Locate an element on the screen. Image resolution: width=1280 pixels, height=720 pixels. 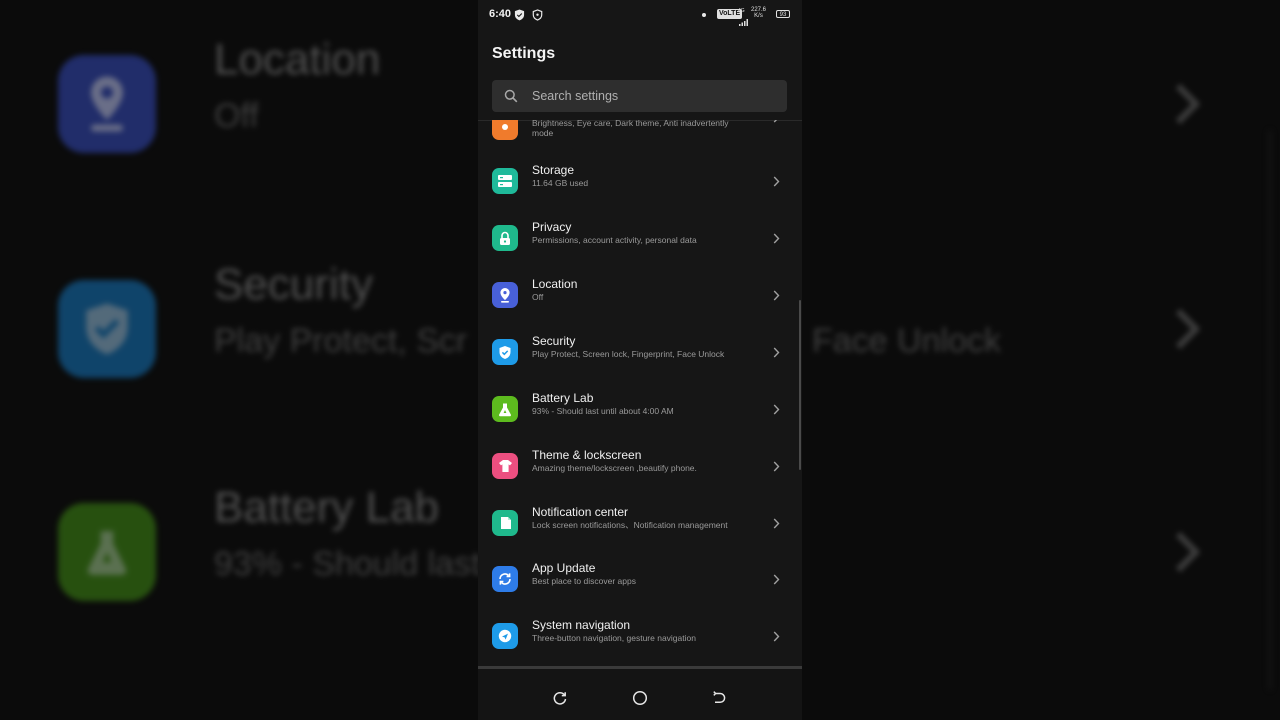
page-title: Settings is located at coordinates (524, 53).